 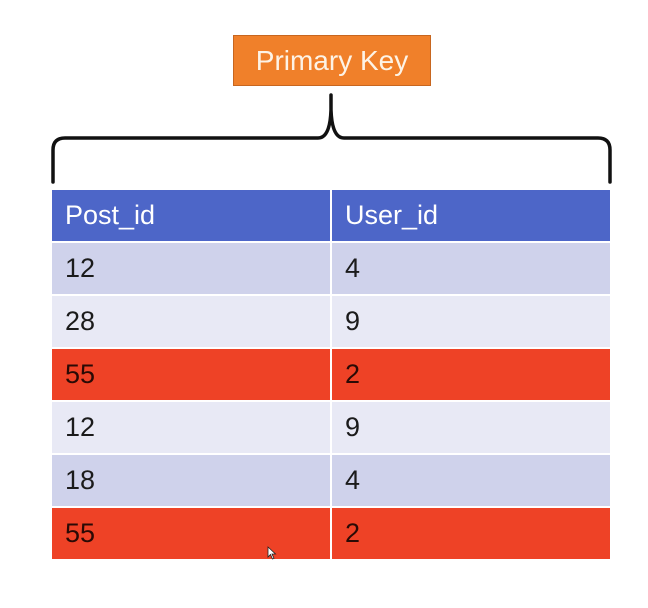 I want to click on post-id-cell: 28, so click(x=191, y=321).